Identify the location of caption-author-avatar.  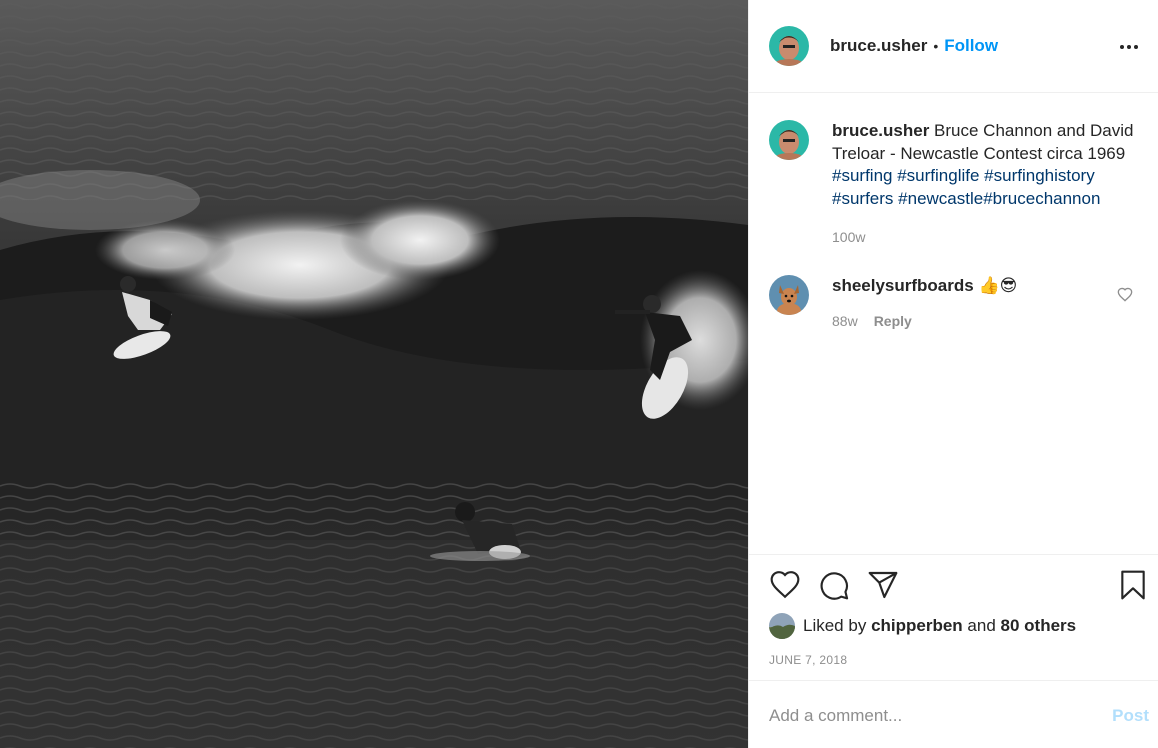
(789, 140).